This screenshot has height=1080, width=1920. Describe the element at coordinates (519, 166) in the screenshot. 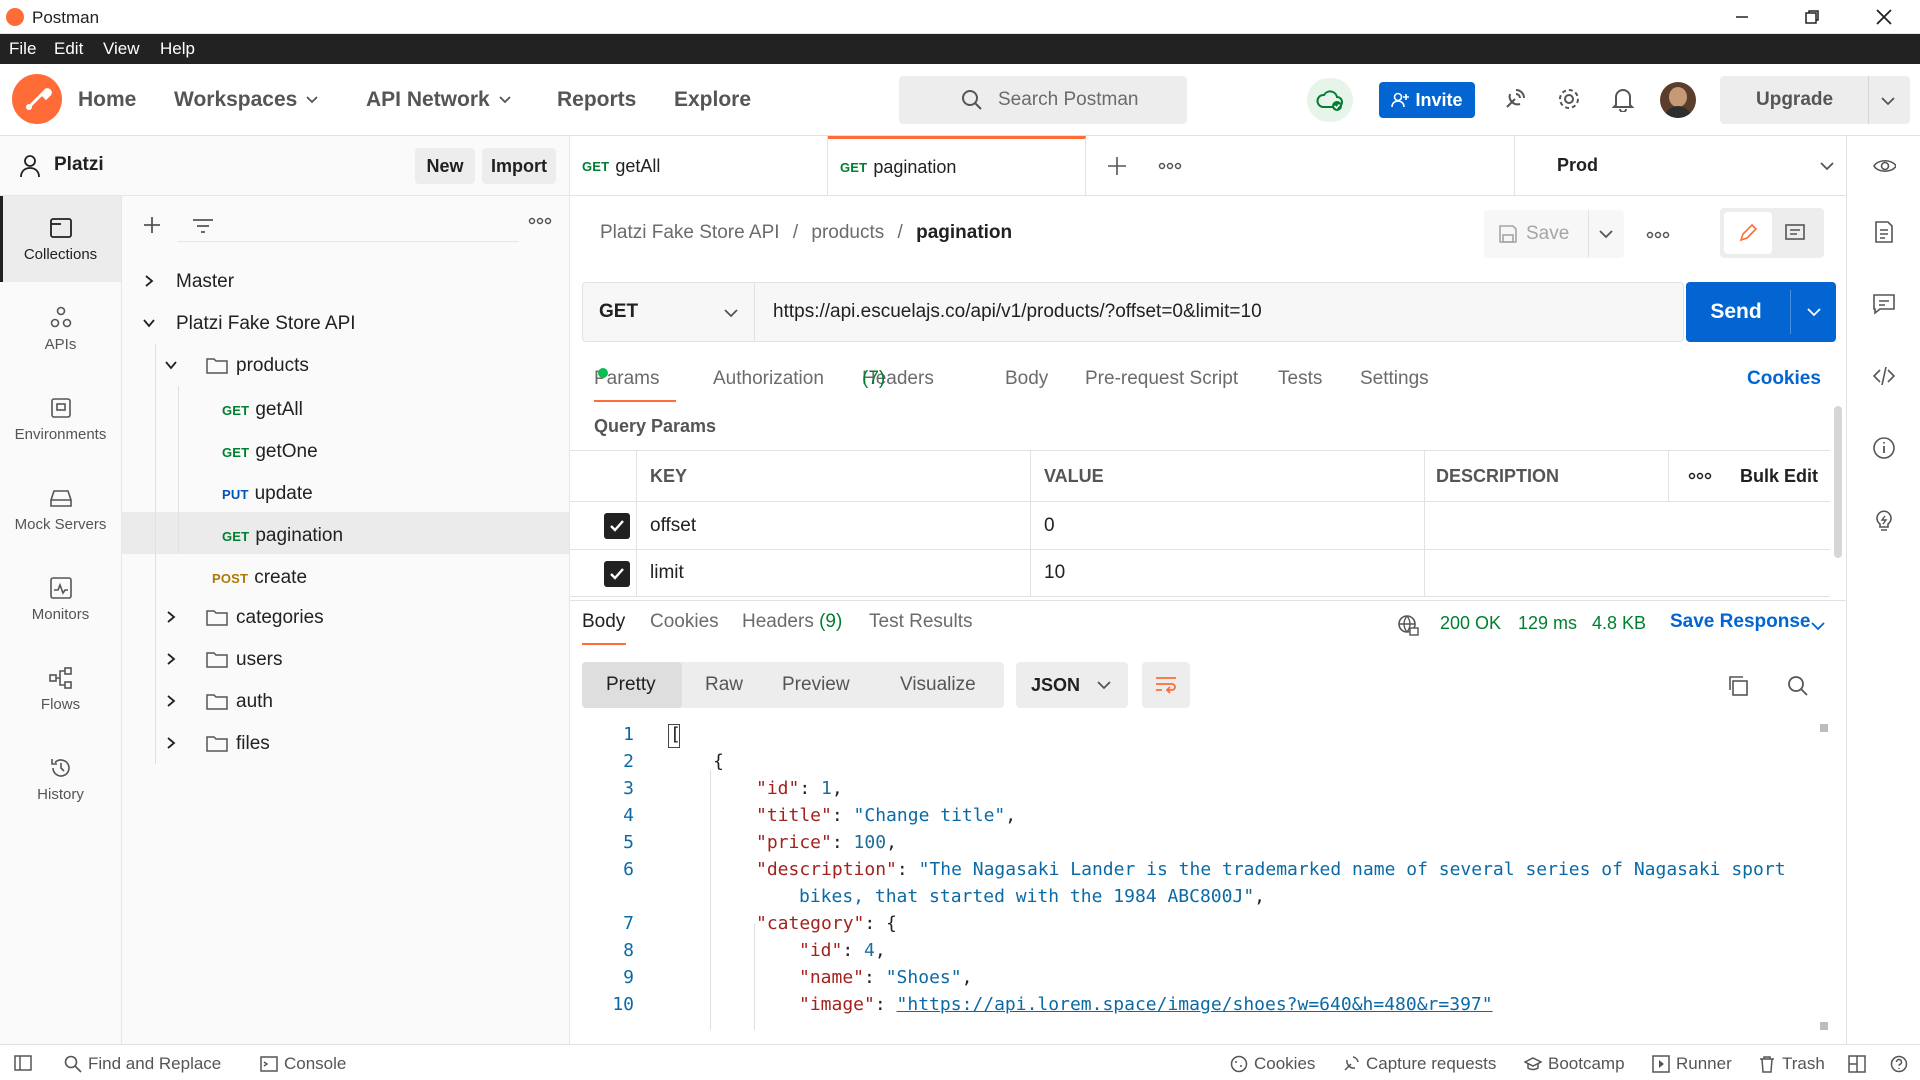

I see `import-button: Import` at that location.